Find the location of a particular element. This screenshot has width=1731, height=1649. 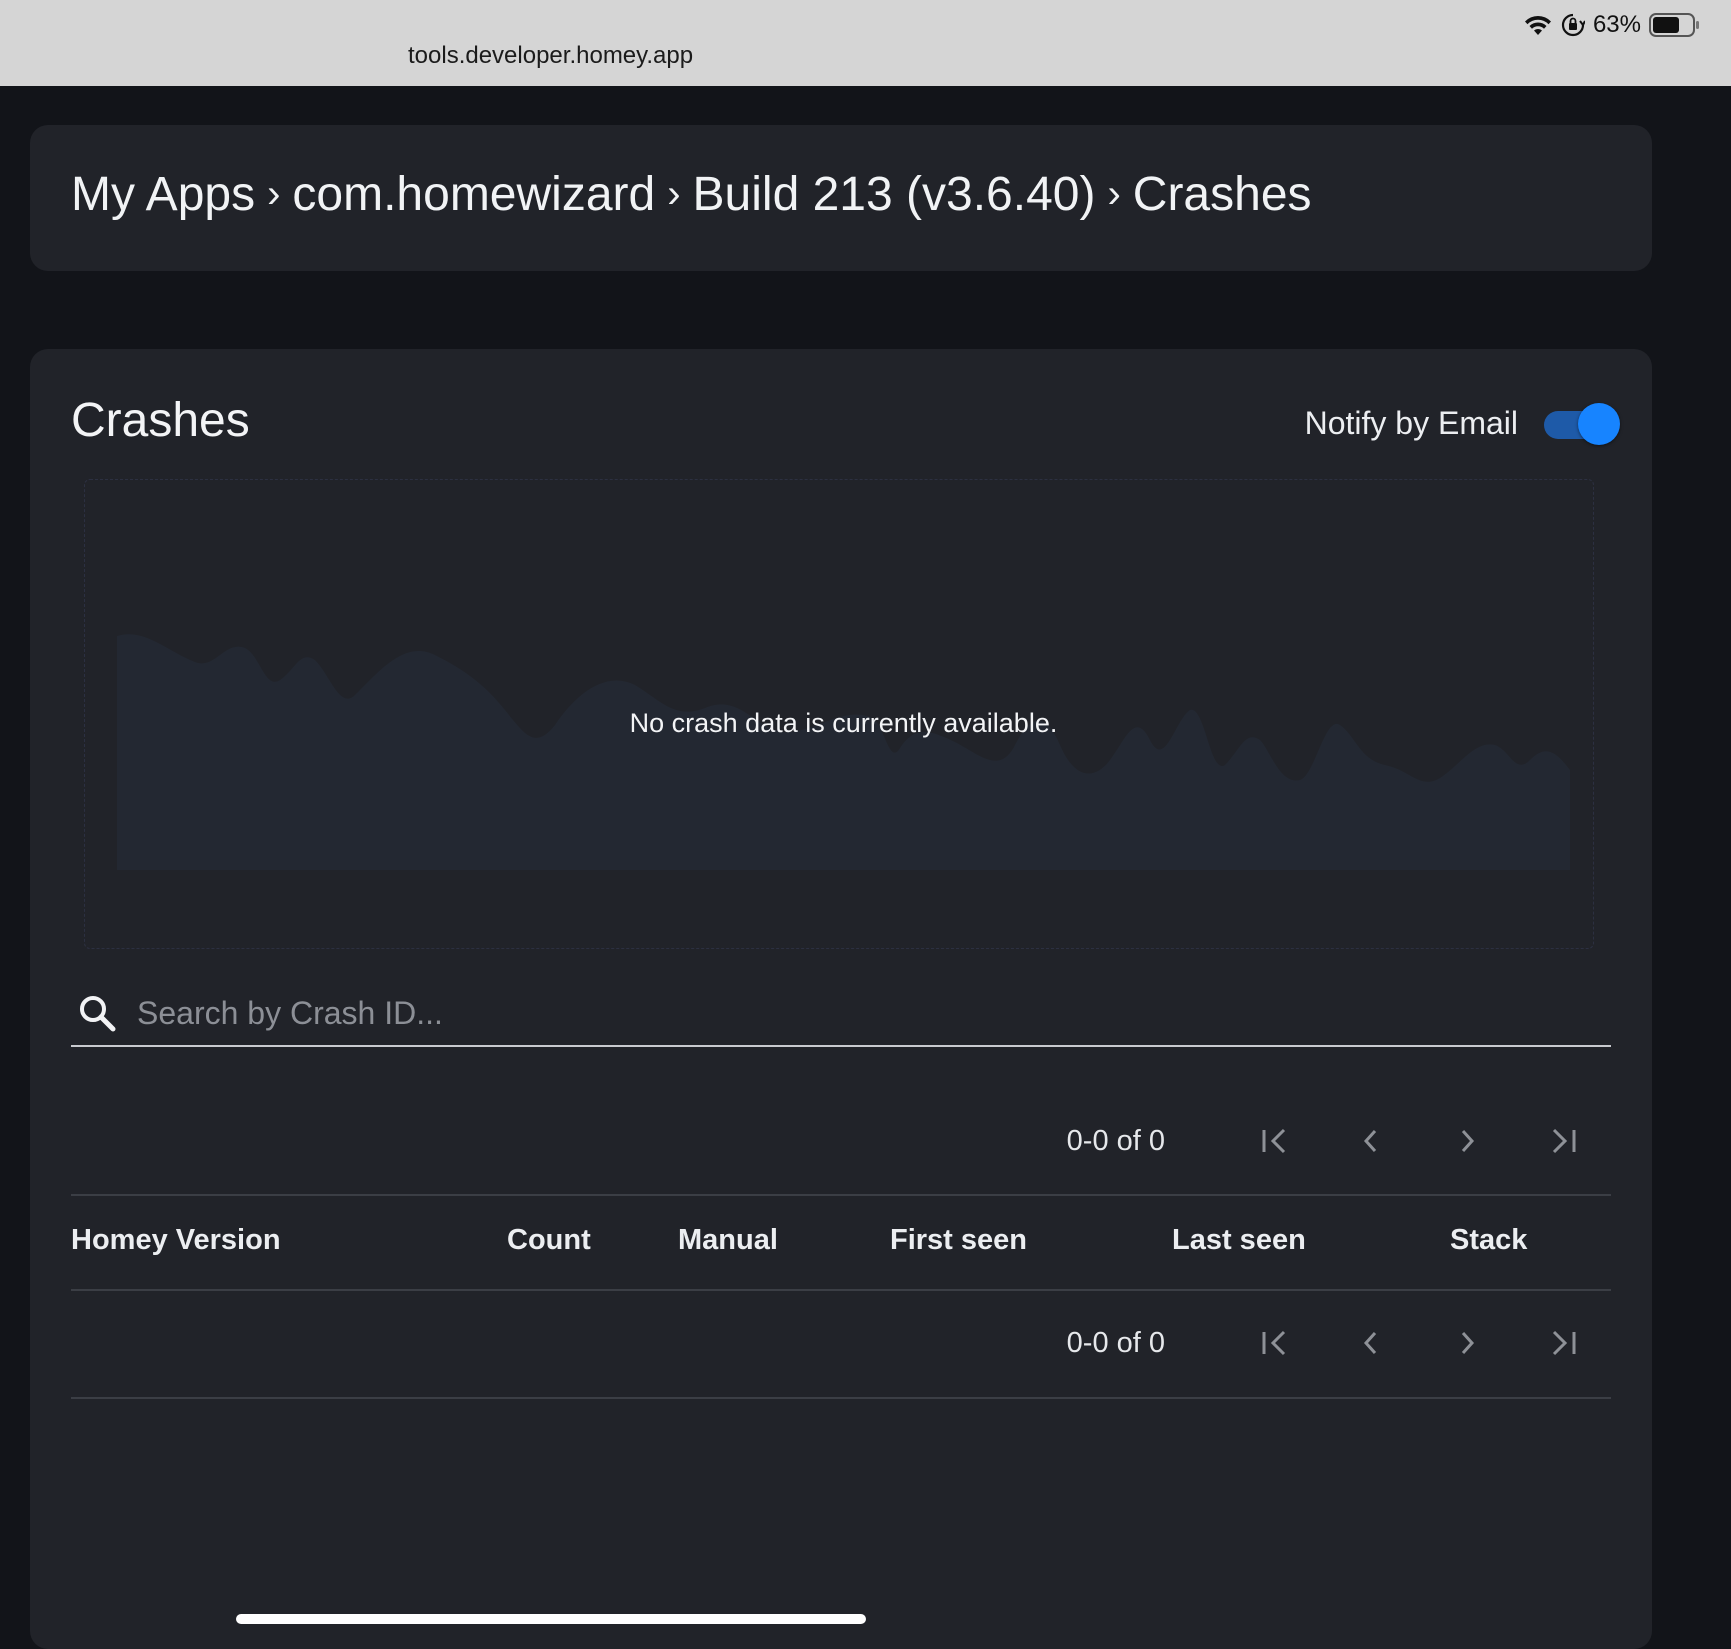

breadcrumb-build: Build 213 (v3.6.40) is located at coordinates (894, 194).